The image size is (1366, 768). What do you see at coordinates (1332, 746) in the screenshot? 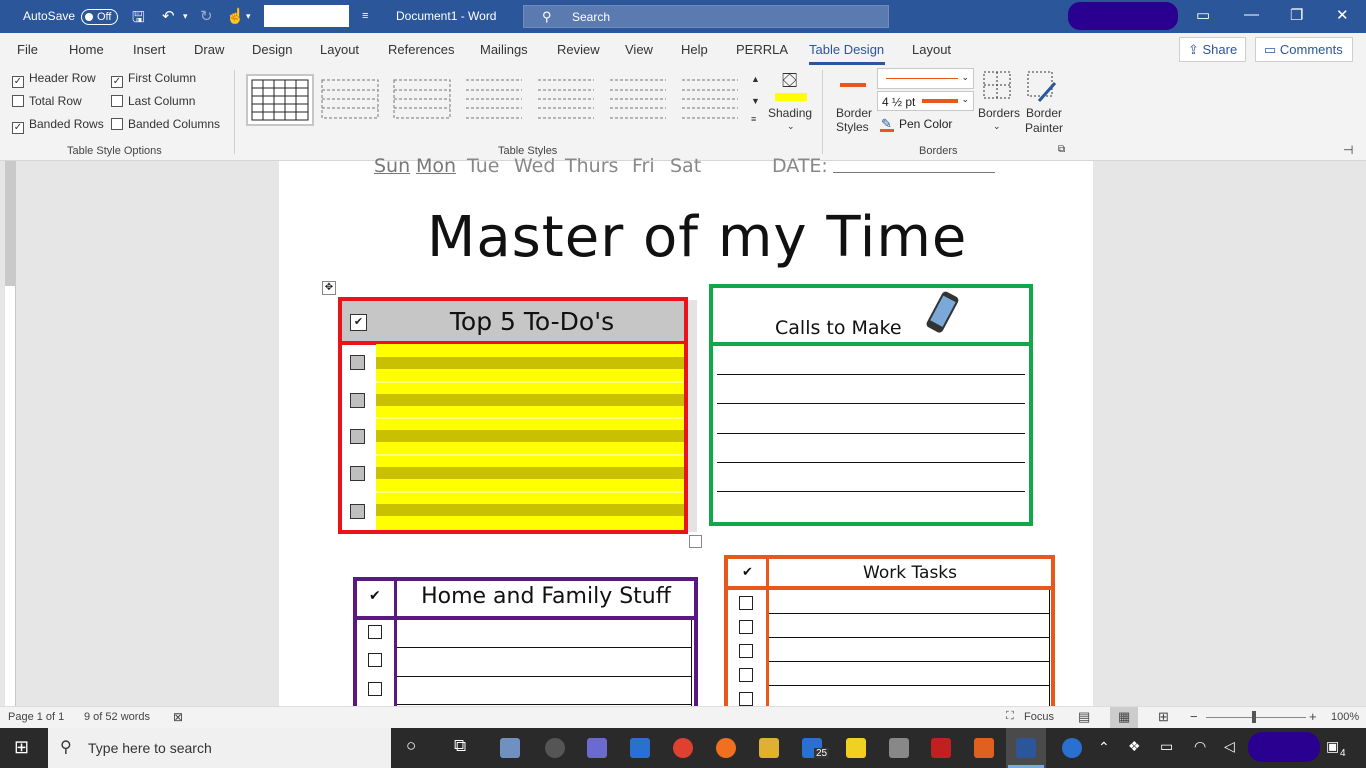
I see `action-center-icon: ▣` at bounding box center [1332, 746].